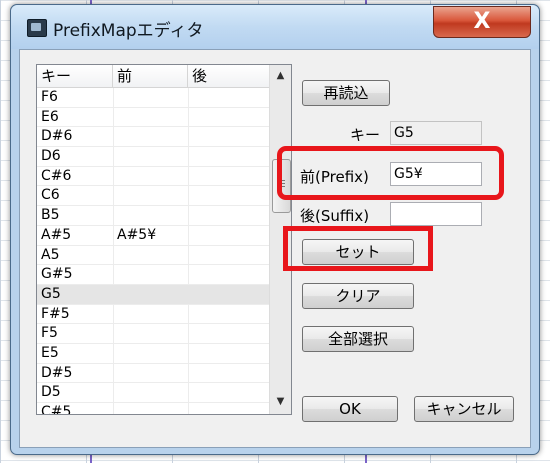 This screenshot has height=463, width=550. I want to click on list-row: E5, so click(153, 354).